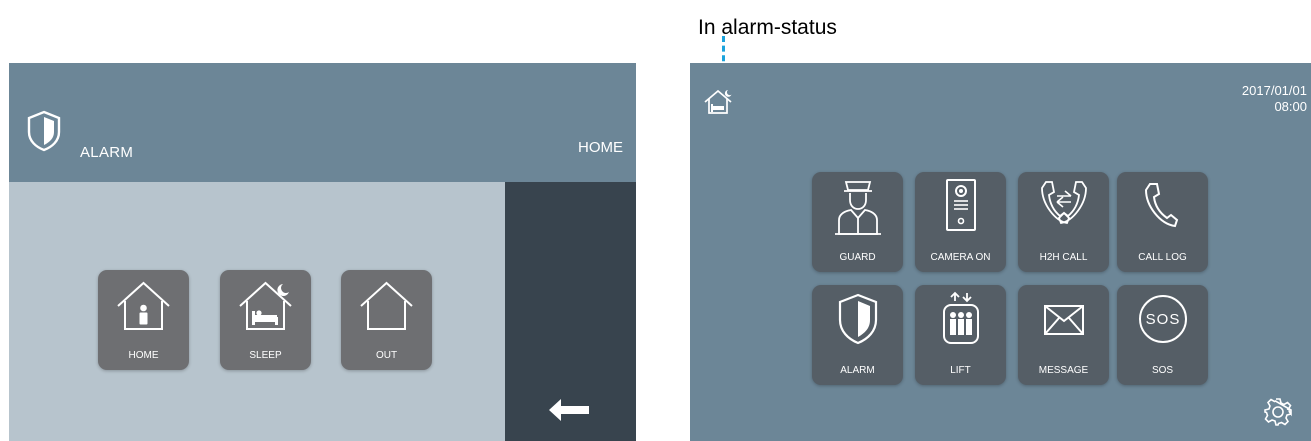 The height and width of the screenshot is (441, 1311). Describe the element at coordinates (143, 305) in the screenshot. I see `house-person-icon` at that location.